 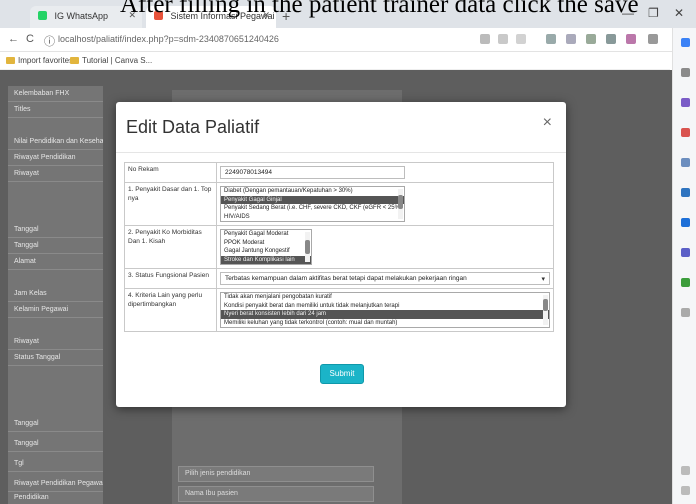 I want to click on collections-icon, so click(x=611, y=39).